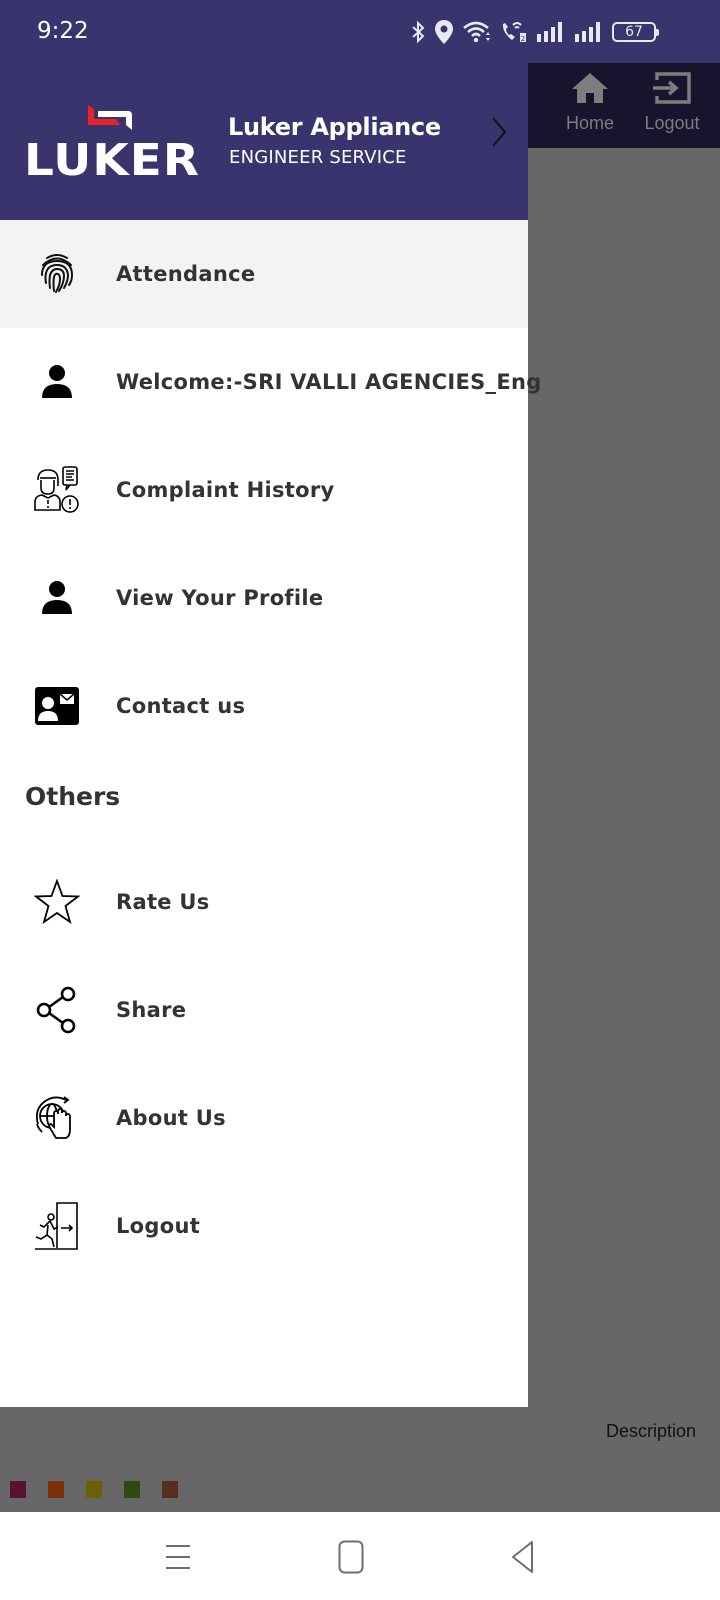  I want to click on menu-lines-icon, so click(178, 1557).